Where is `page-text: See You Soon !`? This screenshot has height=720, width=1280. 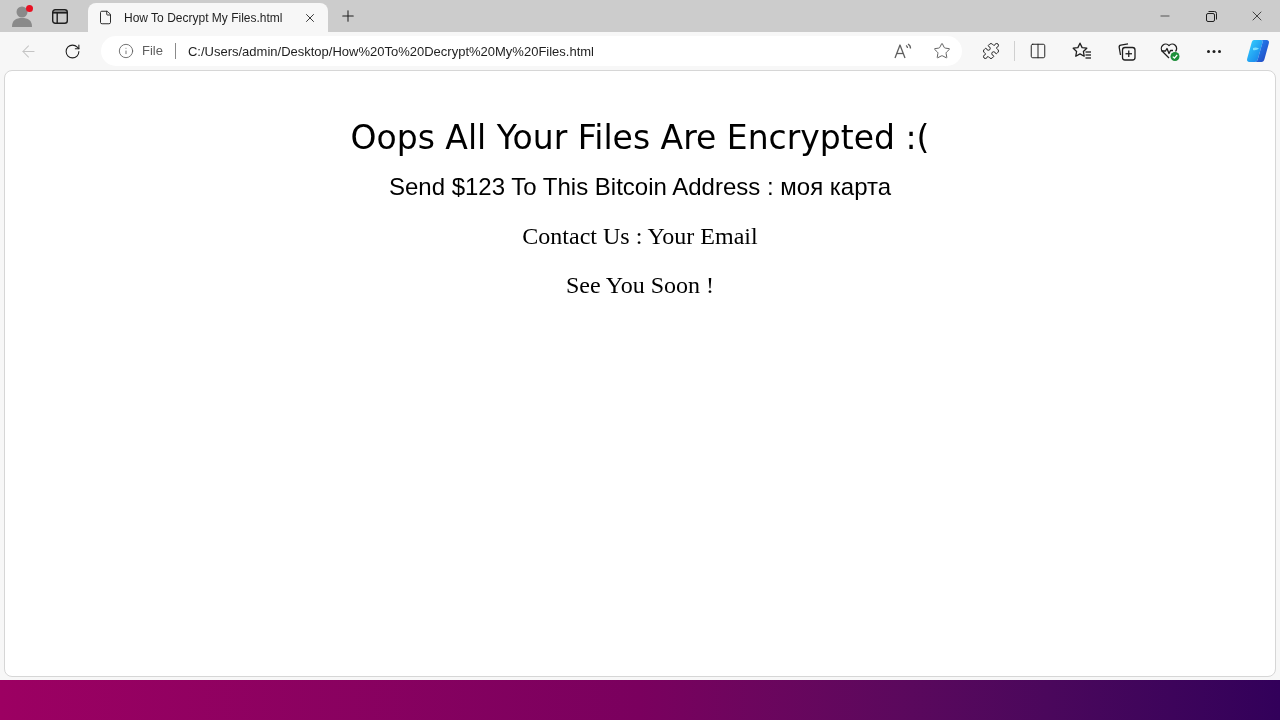
page-text: See You Soon ! is located at coordinates (640, 285).